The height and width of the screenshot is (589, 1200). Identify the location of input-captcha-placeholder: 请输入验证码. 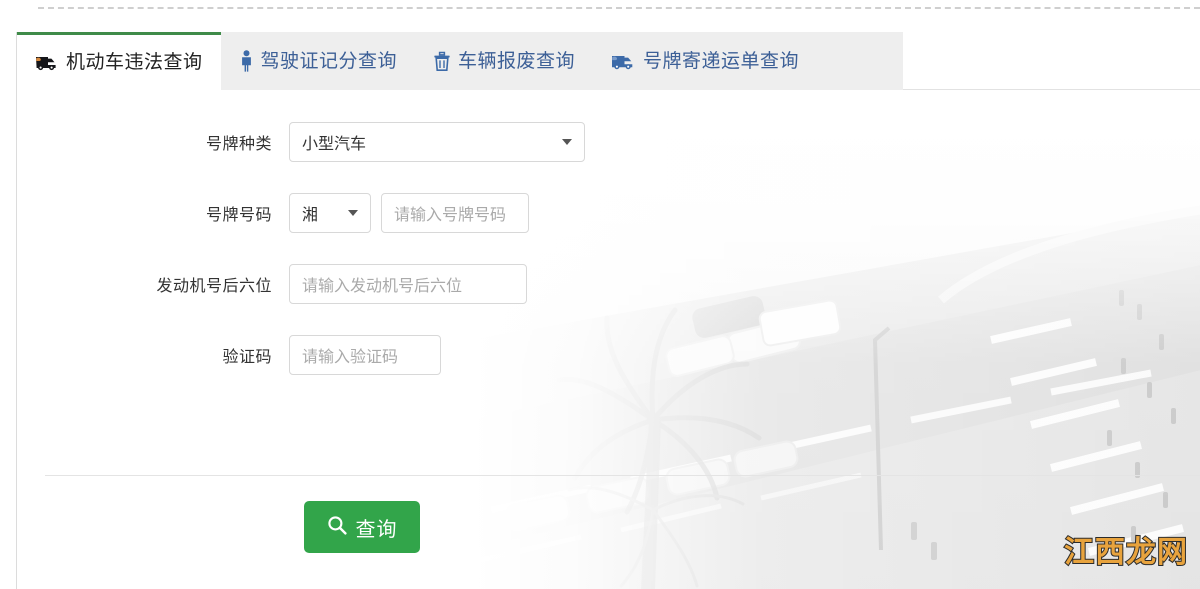
(350, 356).